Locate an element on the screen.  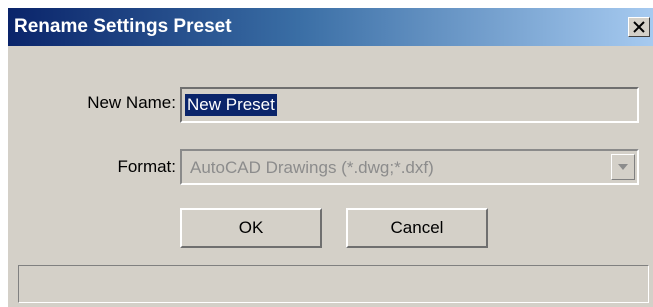
new-name-input: New Preset is located at coordinates (409, 105).